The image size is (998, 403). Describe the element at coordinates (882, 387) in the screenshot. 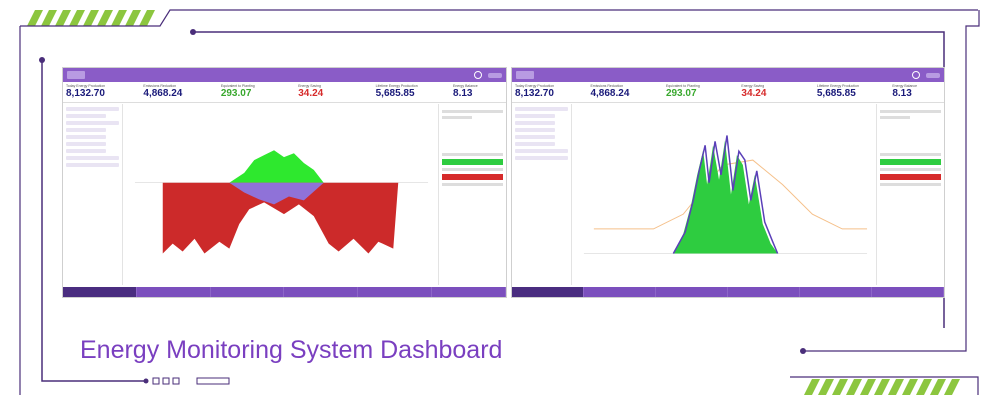

I see `bottom-right-stripes` at that location.